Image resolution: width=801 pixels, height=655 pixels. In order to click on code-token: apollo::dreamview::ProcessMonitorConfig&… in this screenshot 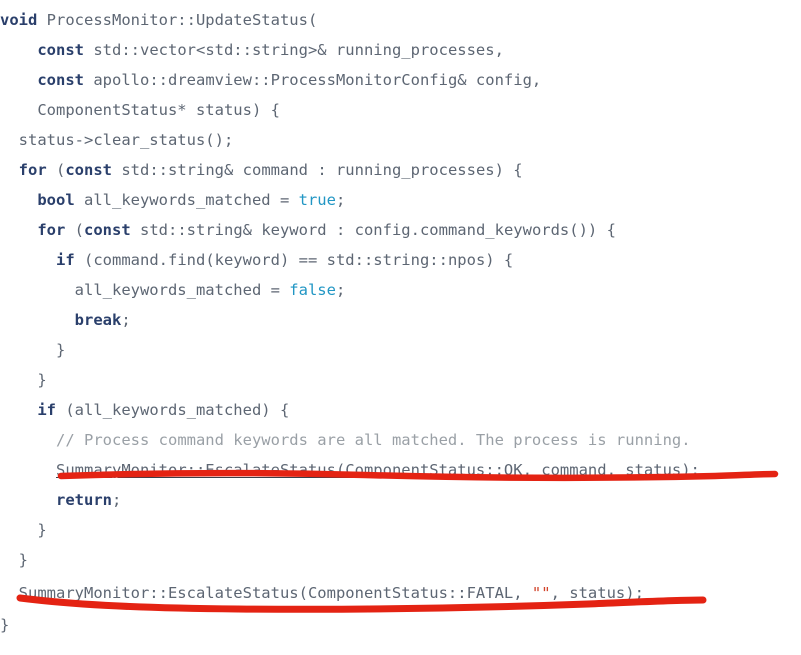, I will do `click(313, 80)`.